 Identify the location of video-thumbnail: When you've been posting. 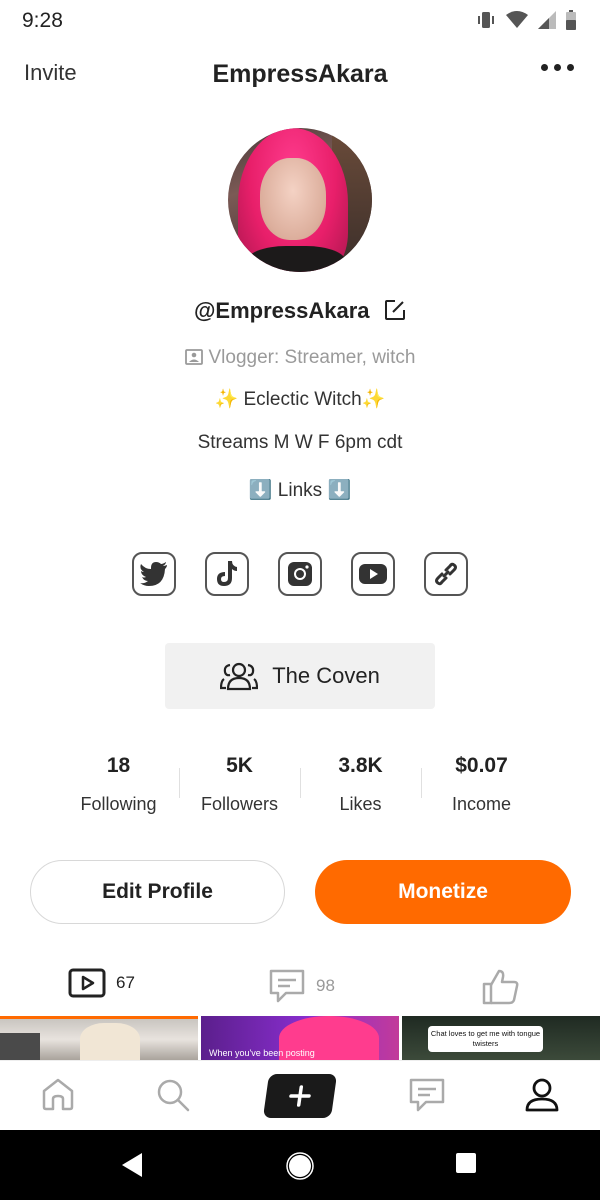
(300, 1038).